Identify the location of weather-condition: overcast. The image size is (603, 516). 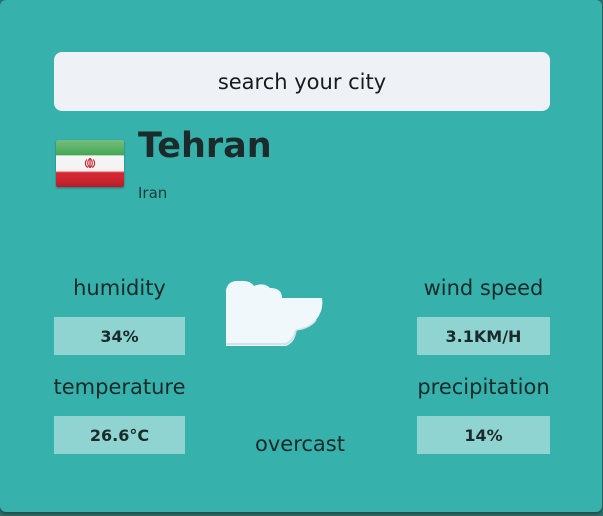
(300, 444).